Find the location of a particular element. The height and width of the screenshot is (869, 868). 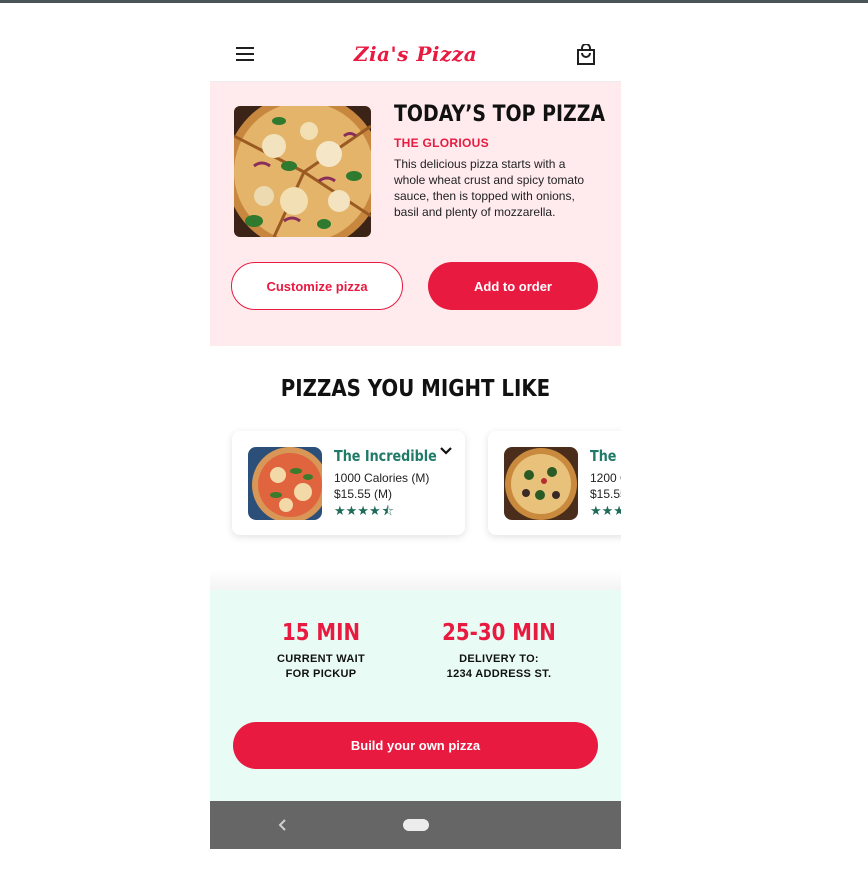

rating-stars: ★★★★ ⯪ is located at coordinates (364, 511).